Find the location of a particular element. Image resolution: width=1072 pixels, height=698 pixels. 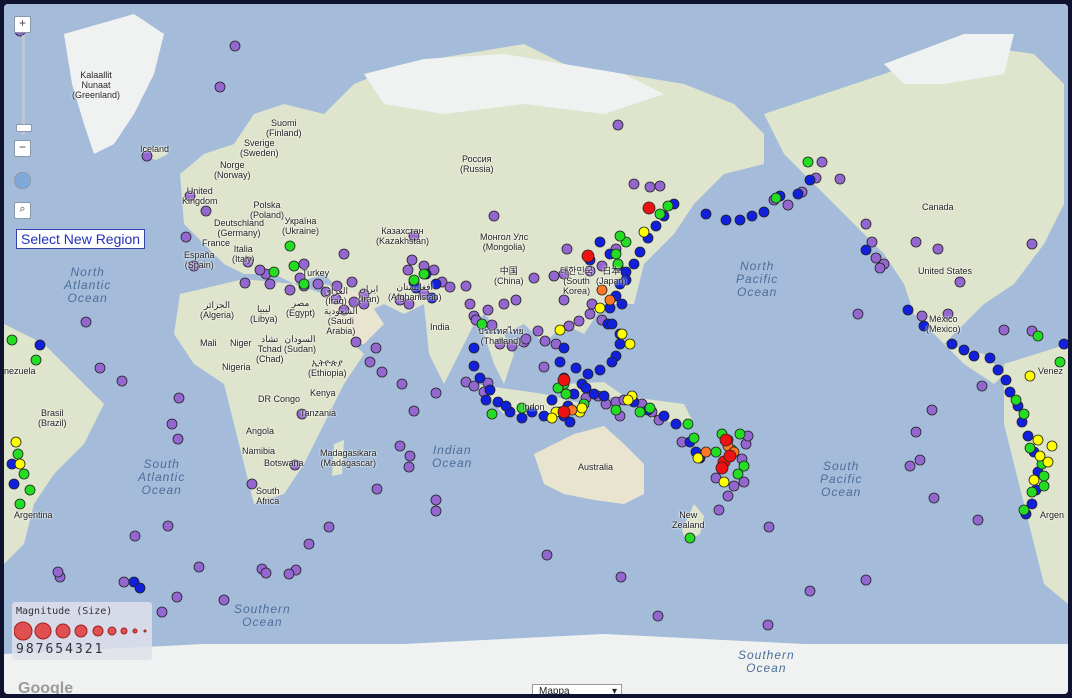

zoom-in-button: + is located at coordinates (22, 24).